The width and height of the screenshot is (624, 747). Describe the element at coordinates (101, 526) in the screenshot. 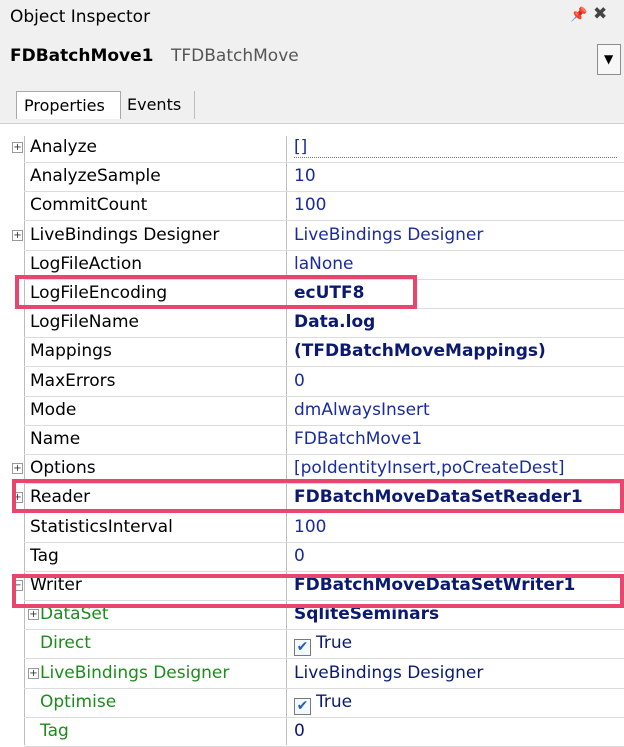

I see `property-name: StatisticsInterval` at that location.